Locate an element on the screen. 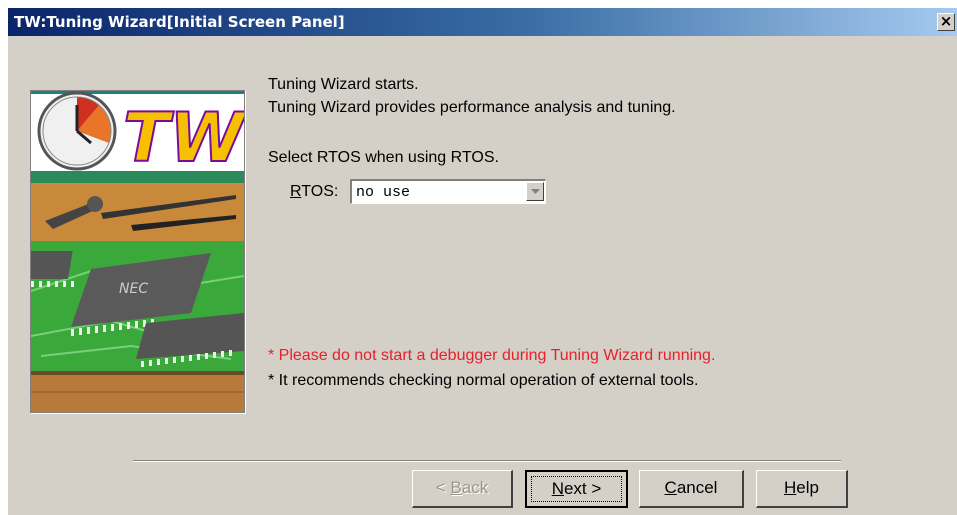  rtos-label-rest: TOS: is located at coordinates (320, 191).